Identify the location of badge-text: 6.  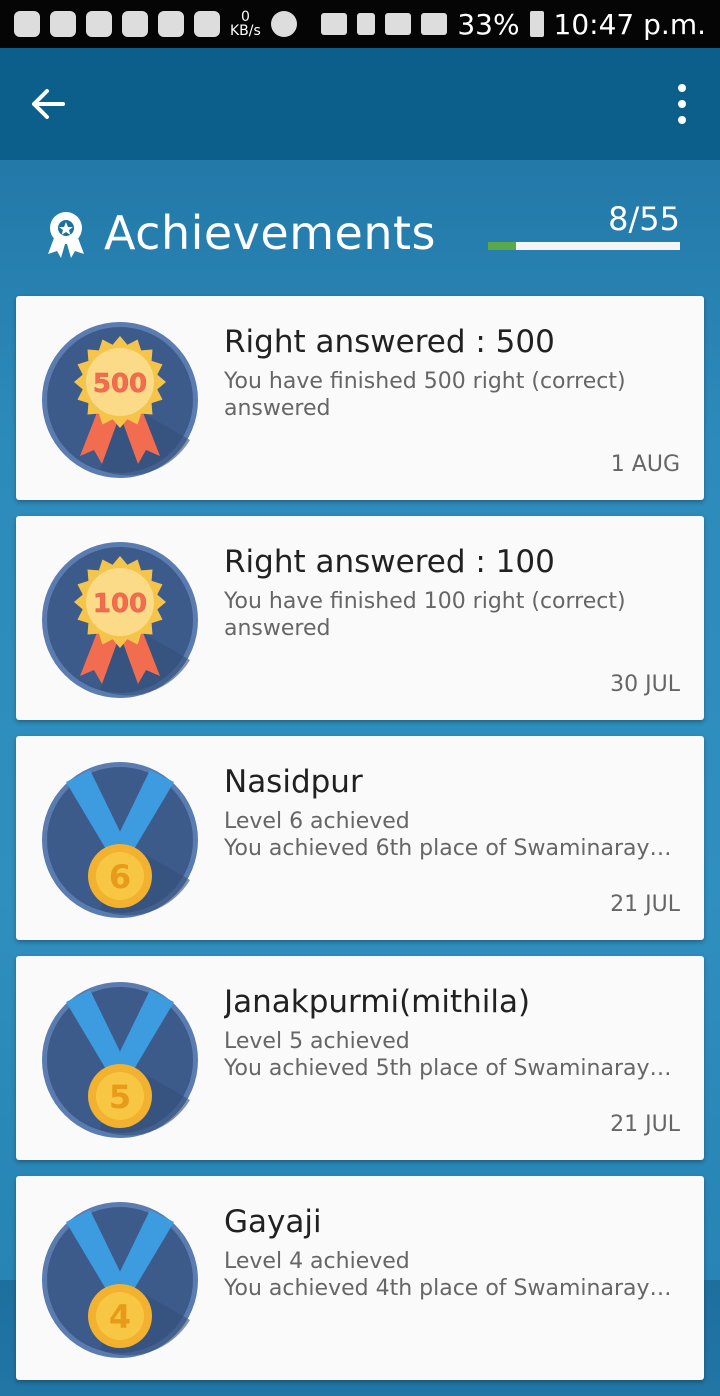
(120, 877).